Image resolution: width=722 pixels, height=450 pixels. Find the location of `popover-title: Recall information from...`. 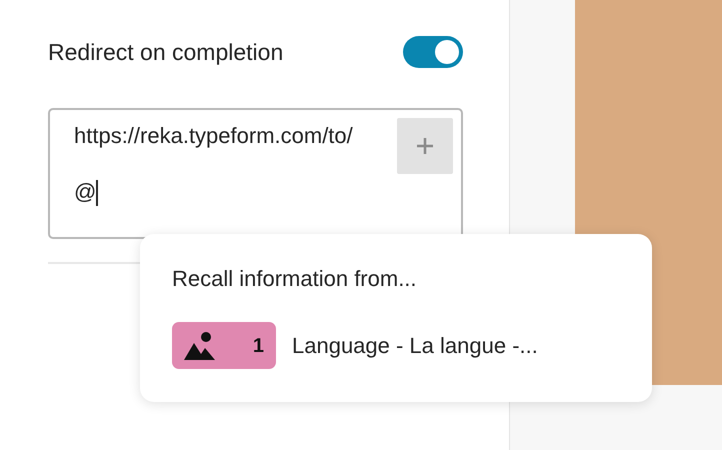

popover-title: Recall information from... is located at coordinates (295, 279).